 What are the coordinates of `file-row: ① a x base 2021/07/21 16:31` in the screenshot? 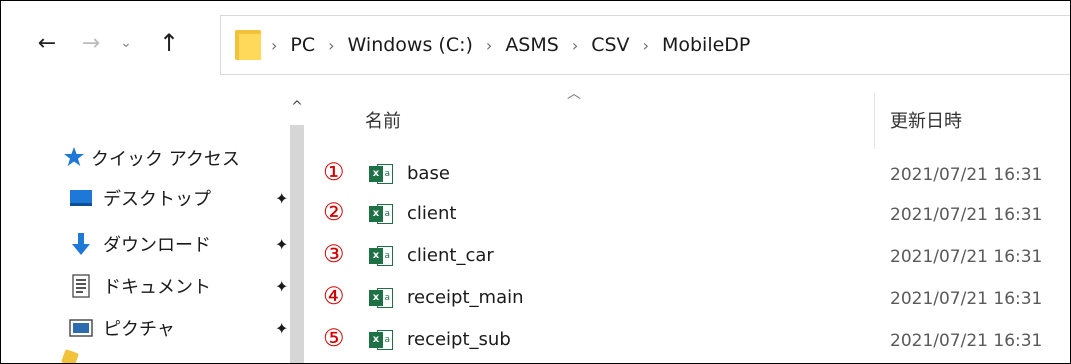 It's located at (690, 174).